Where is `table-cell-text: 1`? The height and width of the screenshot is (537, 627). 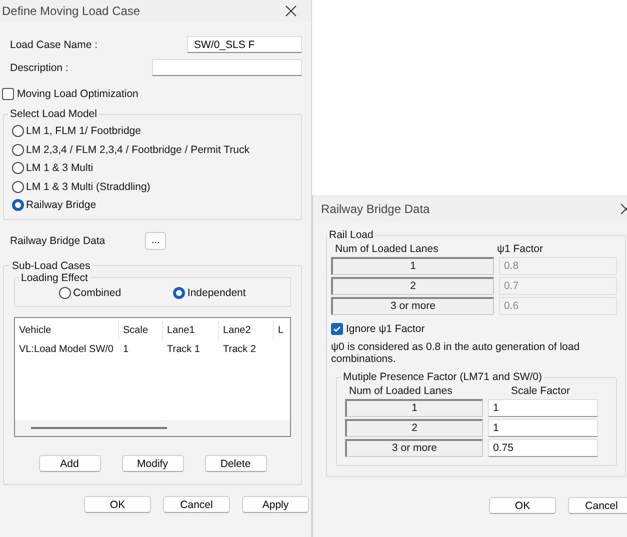 table-cell-text: 1 is located at coordinates (126, 350).